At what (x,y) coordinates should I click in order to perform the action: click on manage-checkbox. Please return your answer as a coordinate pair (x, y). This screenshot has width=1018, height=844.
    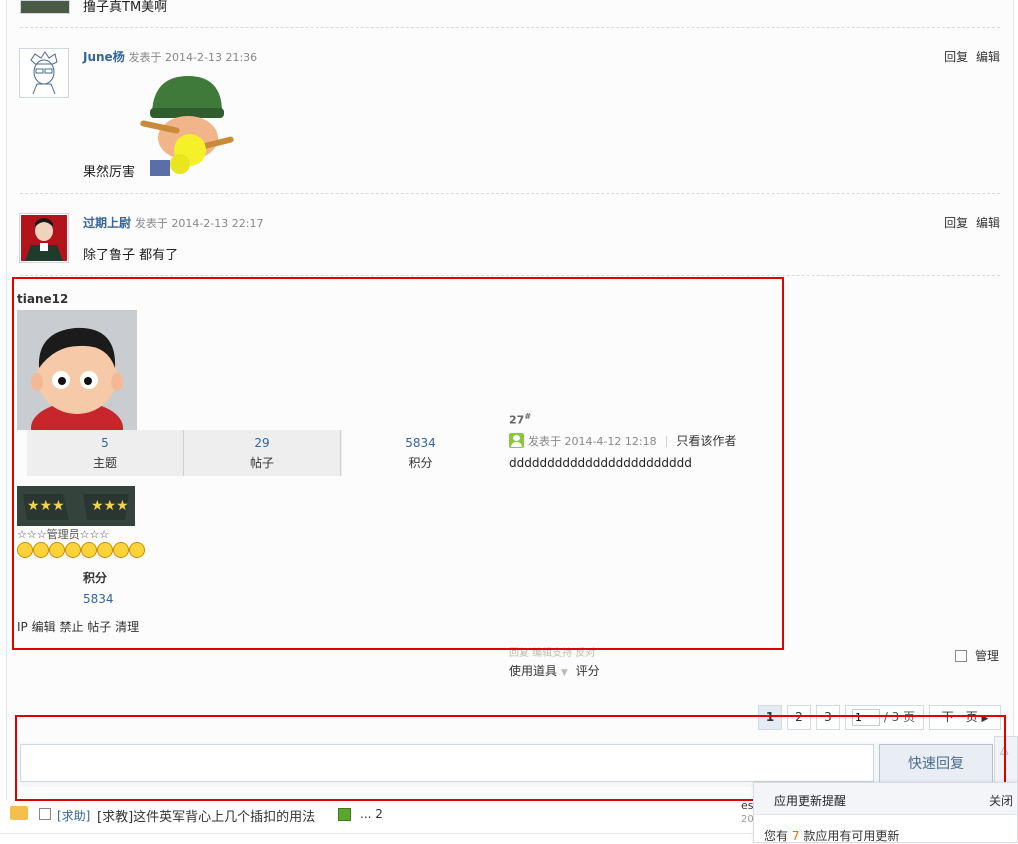
    Looking at the image, I should click on (961, 655).